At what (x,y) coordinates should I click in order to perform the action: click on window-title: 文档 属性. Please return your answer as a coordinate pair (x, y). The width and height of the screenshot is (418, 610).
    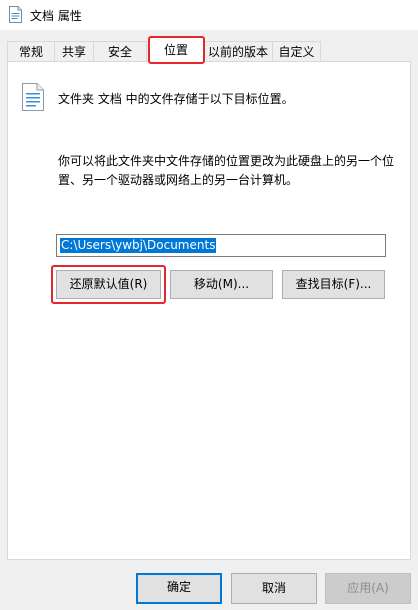
    Looking at the image, I should click on (56, 16).